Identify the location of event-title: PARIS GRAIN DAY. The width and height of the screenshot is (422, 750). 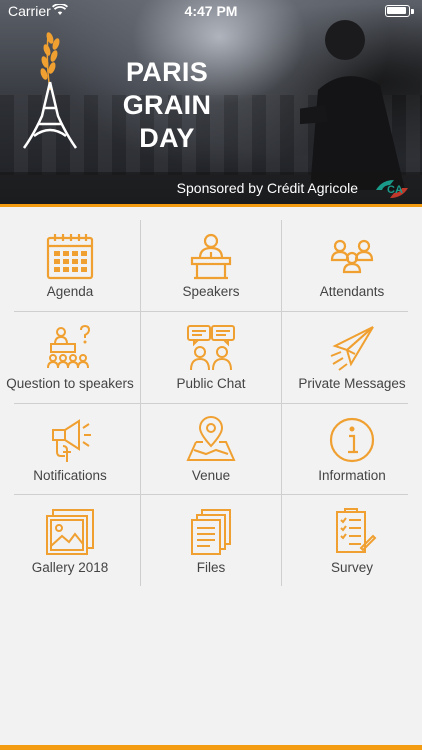
(167, 105).